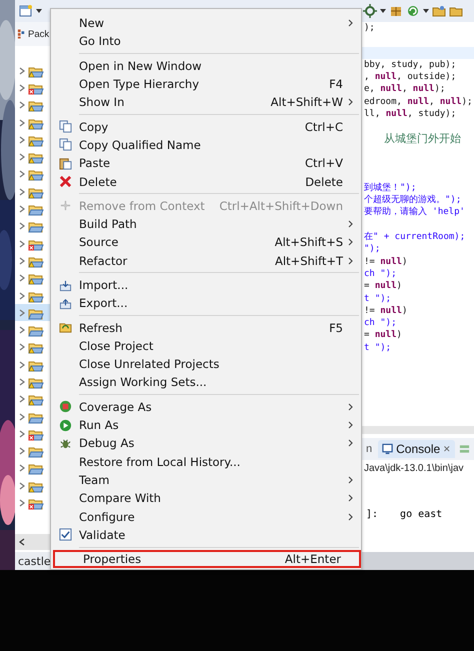 The image size is (474, 651). Describe the element at coordinates (372, 514) in the screenshot. I see `console-output: ]:` at that location.